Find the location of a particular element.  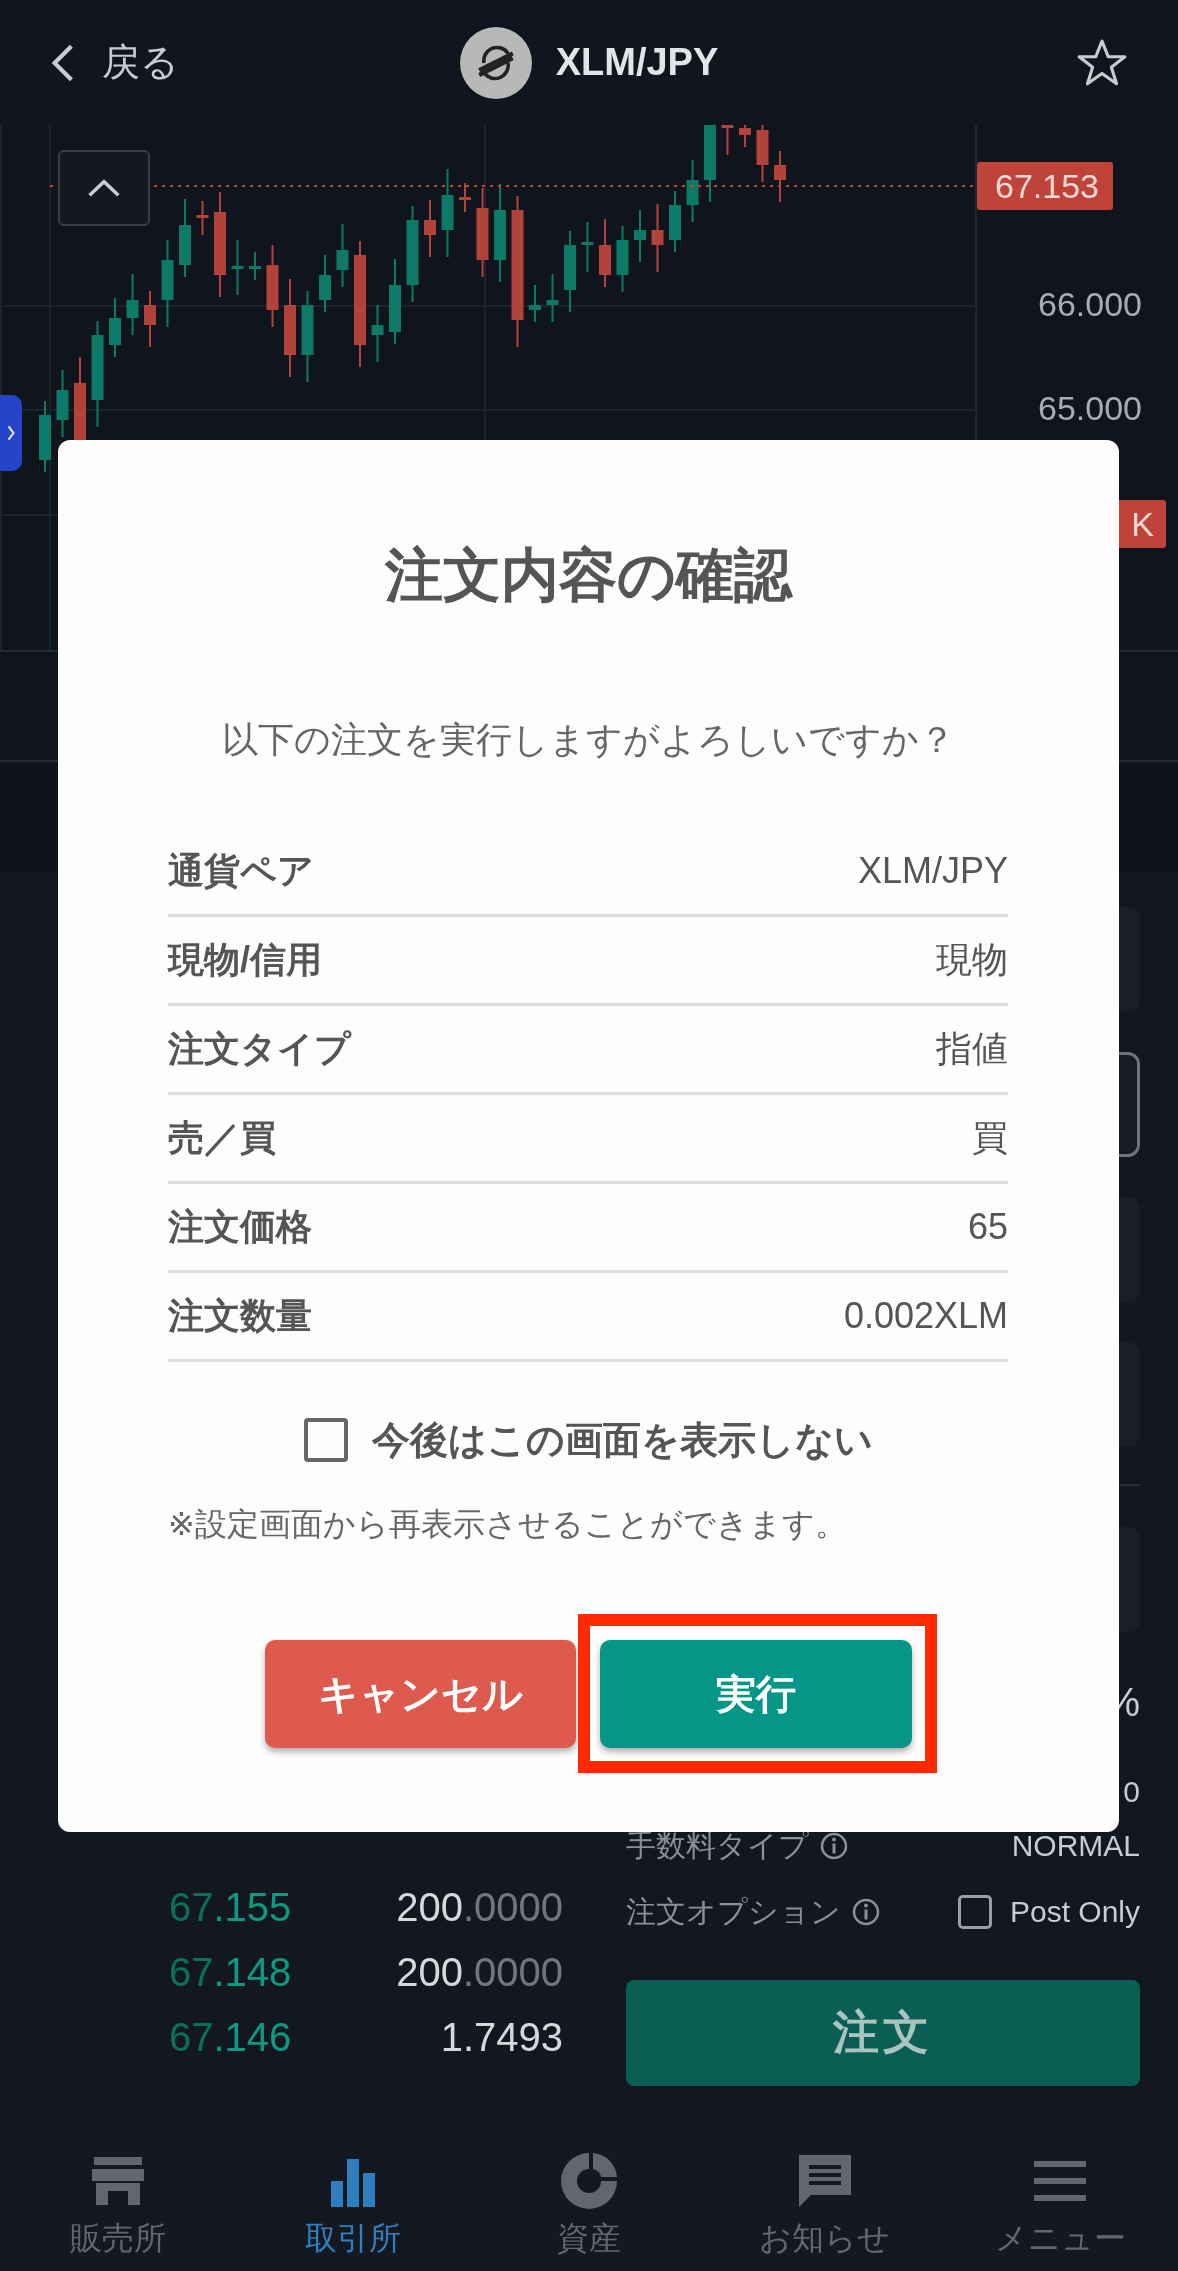

order-option-label: 注文オプション is located at coordinates (733, 1911).